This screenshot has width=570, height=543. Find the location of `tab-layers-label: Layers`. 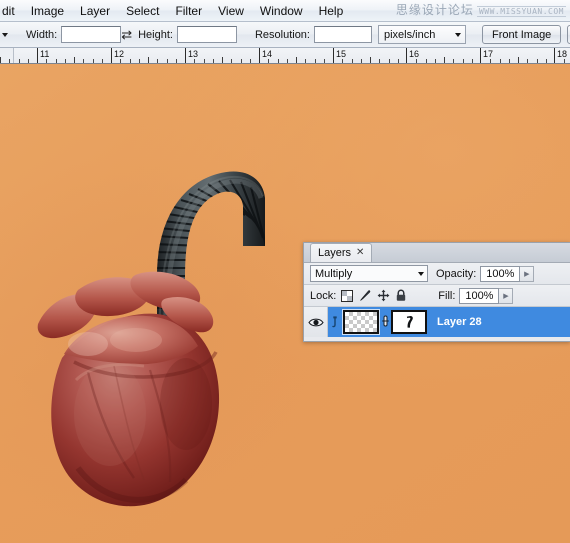

tab-layers-label: Layers is located at coordinates (335, 253).